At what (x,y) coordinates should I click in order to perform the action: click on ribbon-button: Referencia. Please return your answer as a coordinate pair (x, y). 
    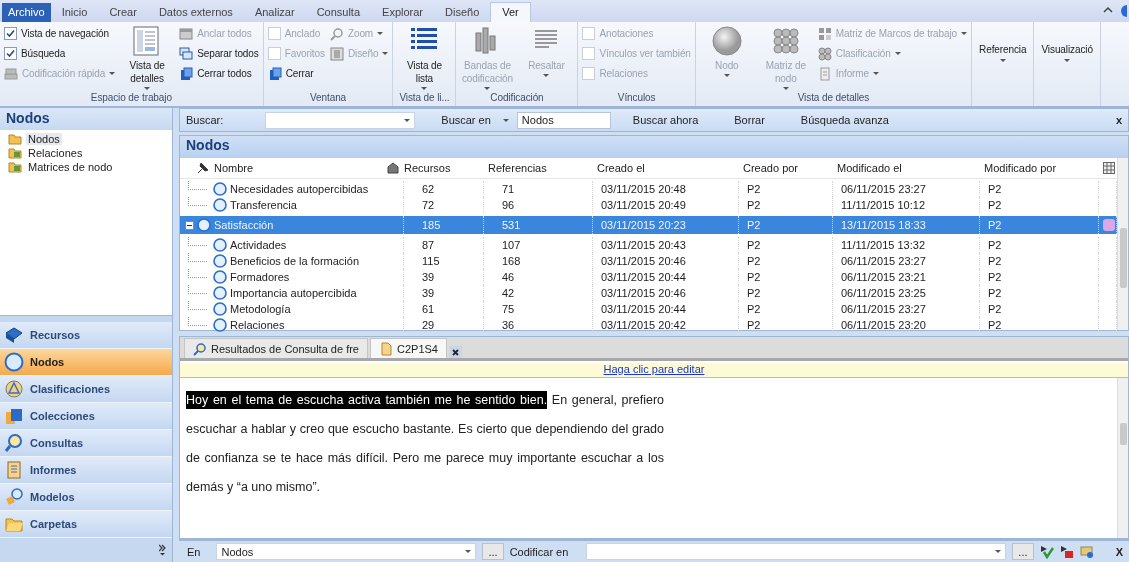
    Looking at the image, I should click on (1003, 53).